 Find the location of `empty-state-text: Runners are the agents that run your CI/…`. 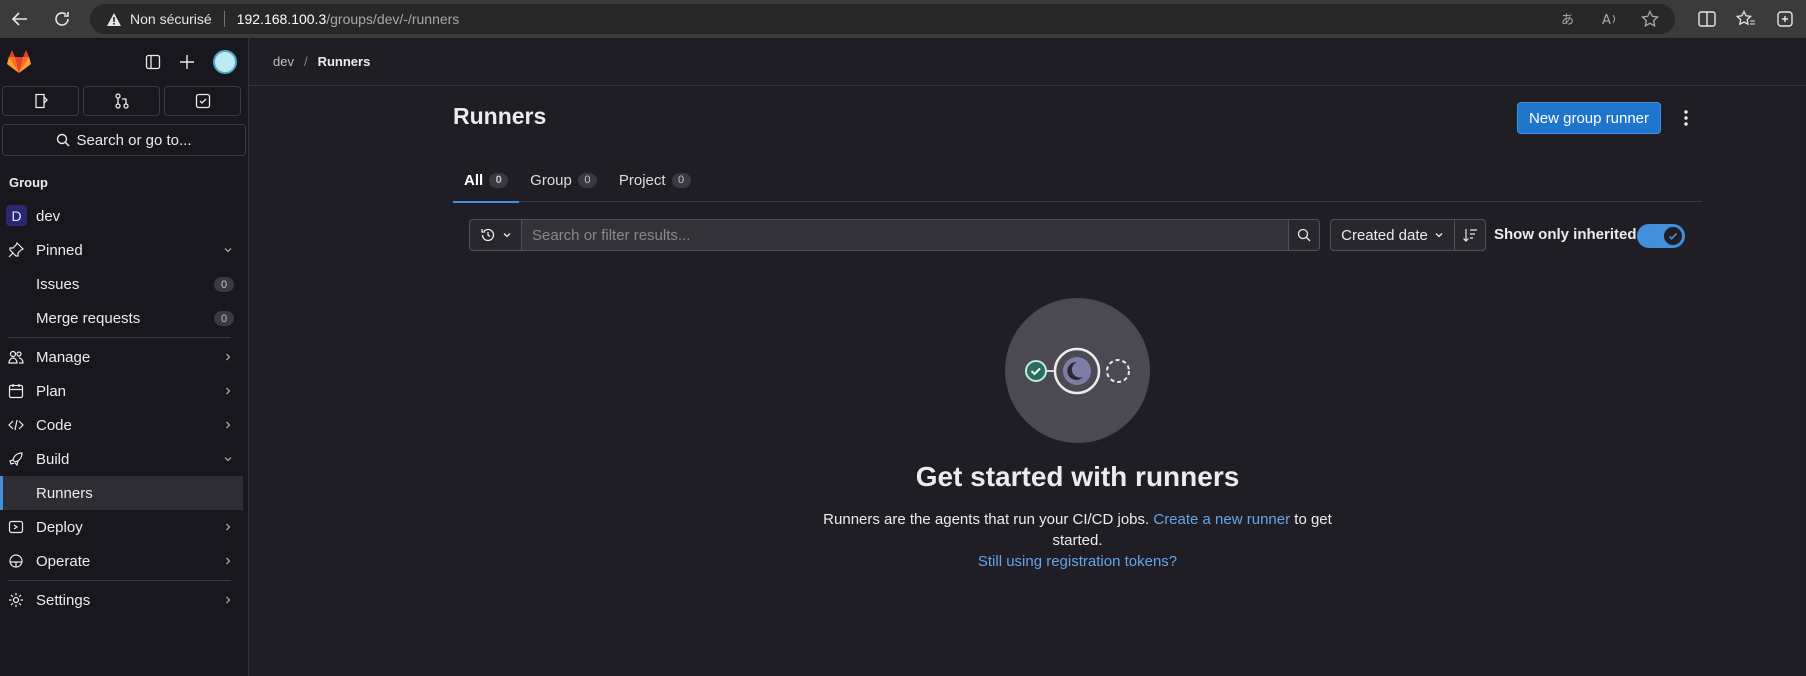

empty-state-text: Runners are the agents that run your CI/… is located at coordinates (986, 519).